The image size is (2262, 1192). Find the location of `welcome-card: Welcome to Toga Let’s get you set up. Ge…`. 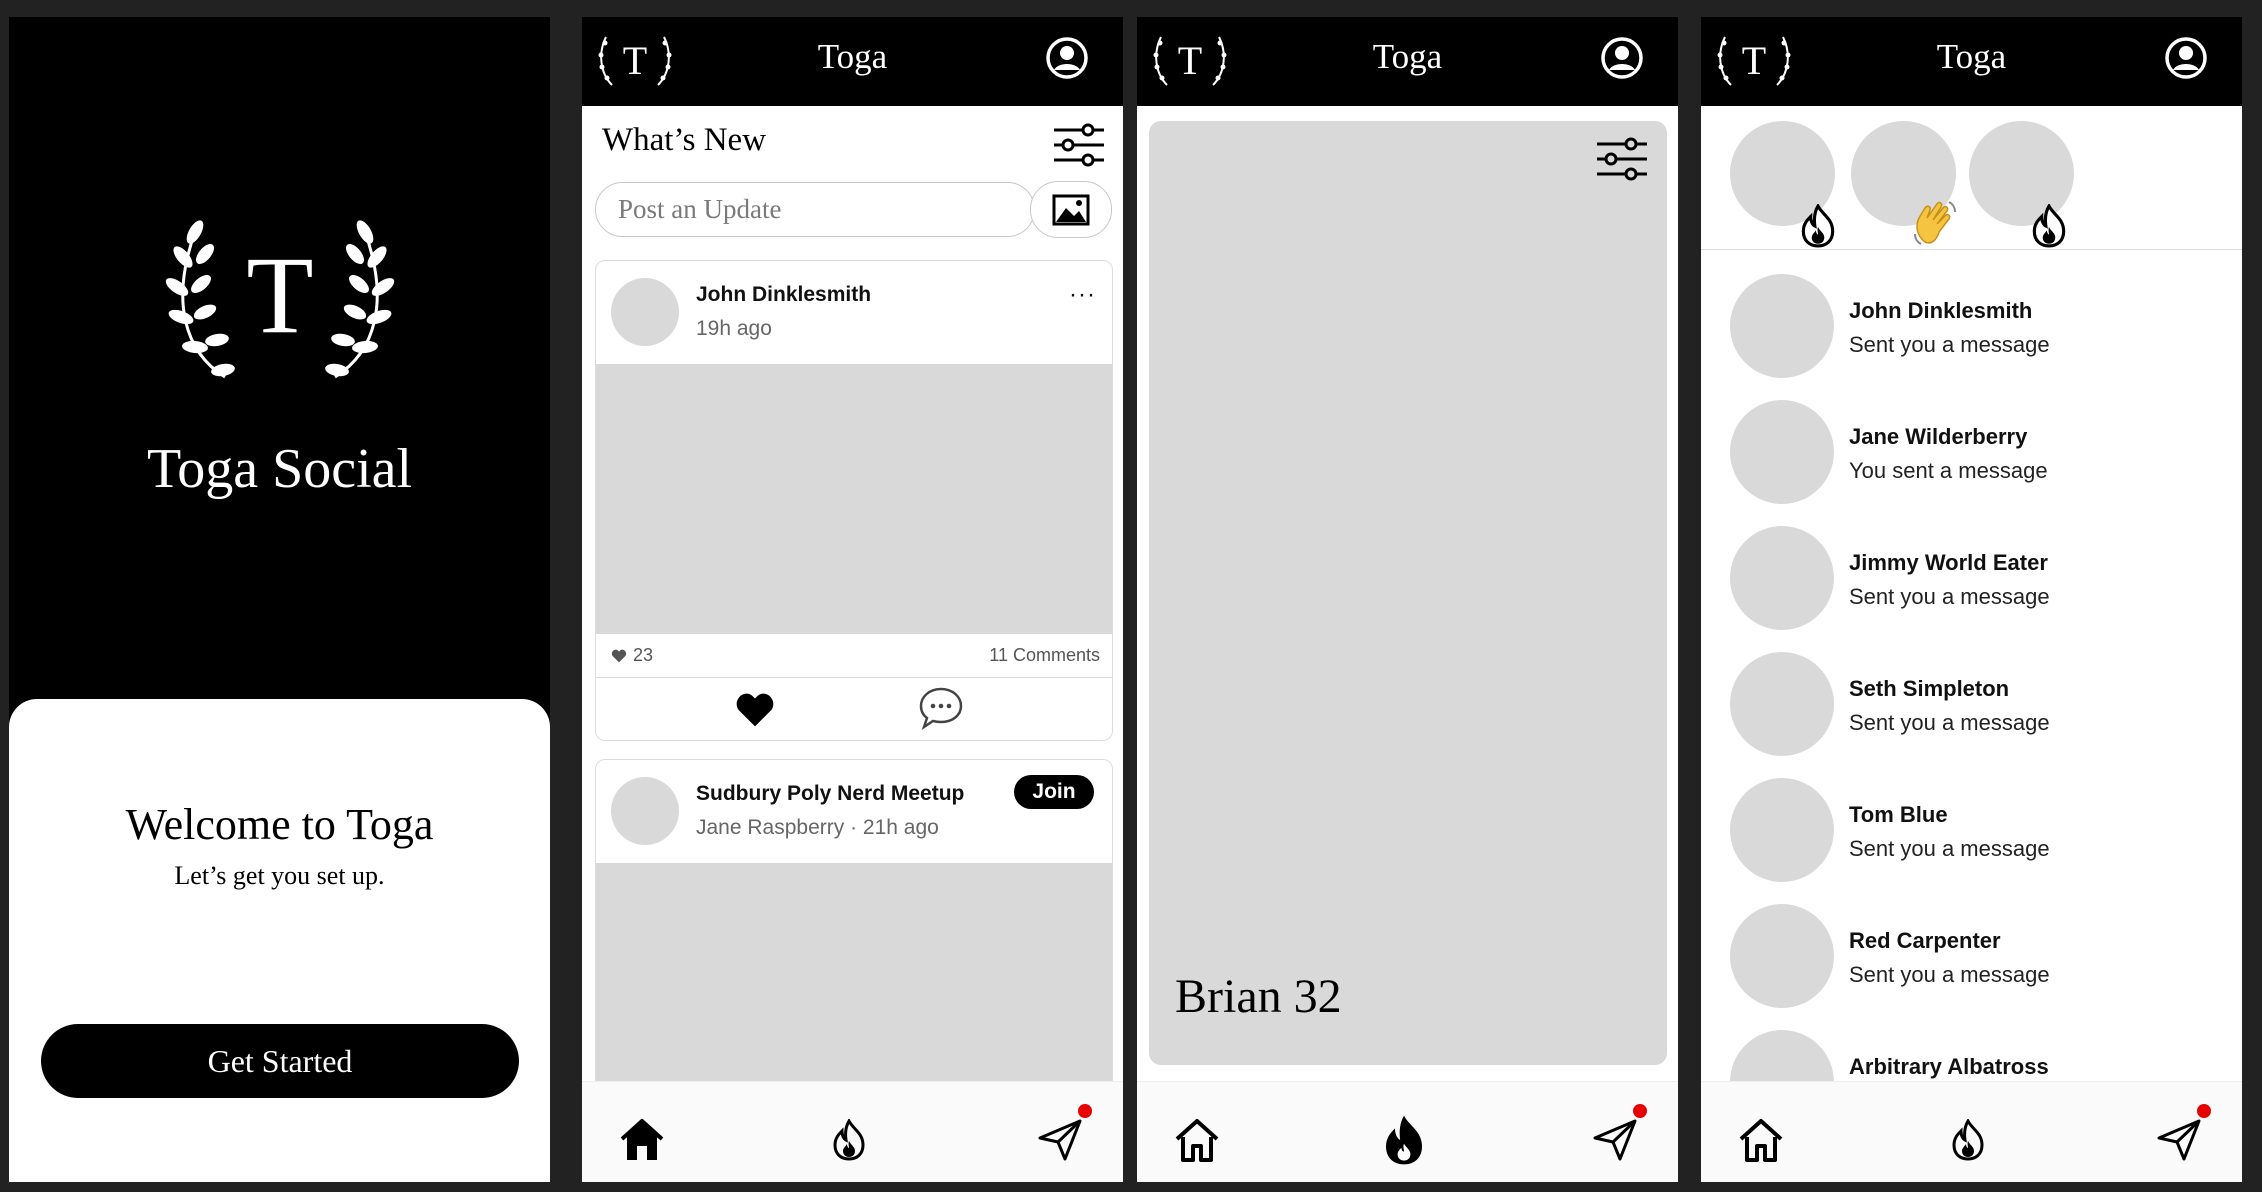

welcome-card: Welcome to Toga Let’s get you set up. Ge… is located at coordinates (279, 940).